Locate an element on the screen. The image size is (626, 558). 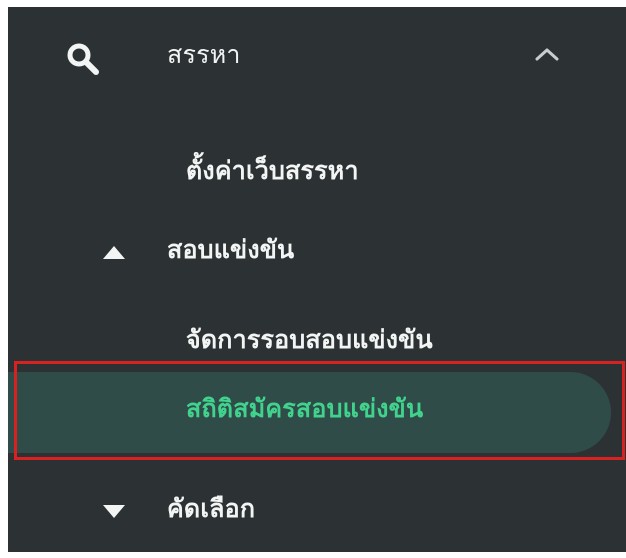
sidebar-item-label: สอบแข่งขัน is located at coordinates (231, 249).